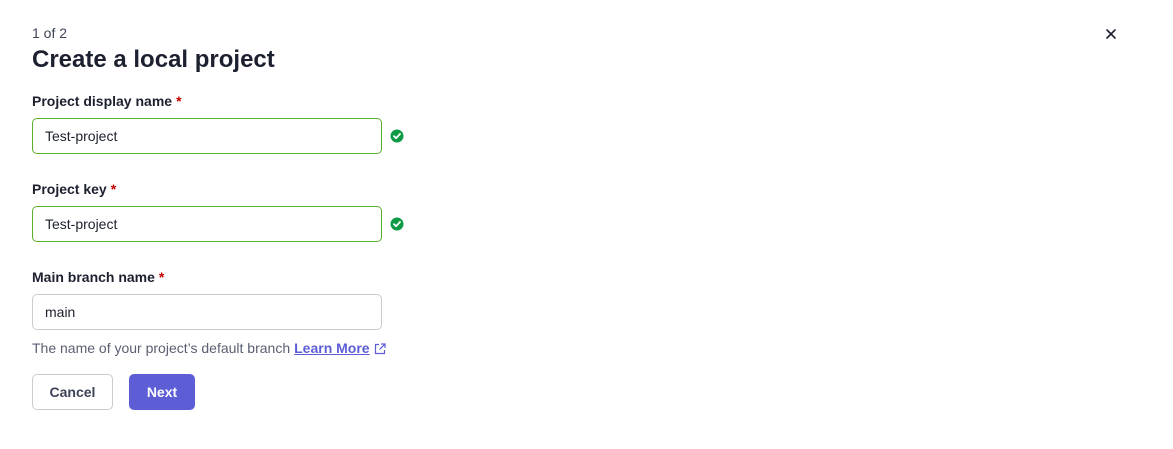 Image resolution: width=1173 pixels, height=449 pixels. Describe the element at coordinates (207, 312) in the screenshot. I see `main-branch-input` at that location.